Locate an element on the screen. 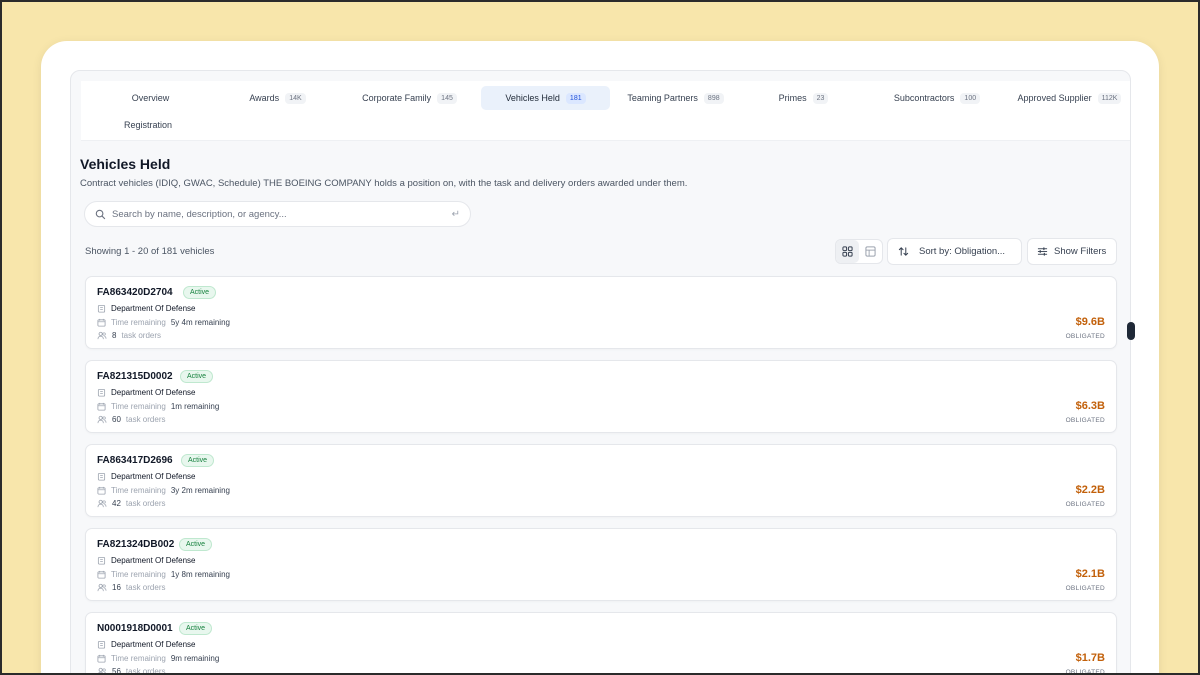 This screenshot has height=675, width=1200. tab-subcontractors: Subcontractors 100 is located at coordinates (937, 98).